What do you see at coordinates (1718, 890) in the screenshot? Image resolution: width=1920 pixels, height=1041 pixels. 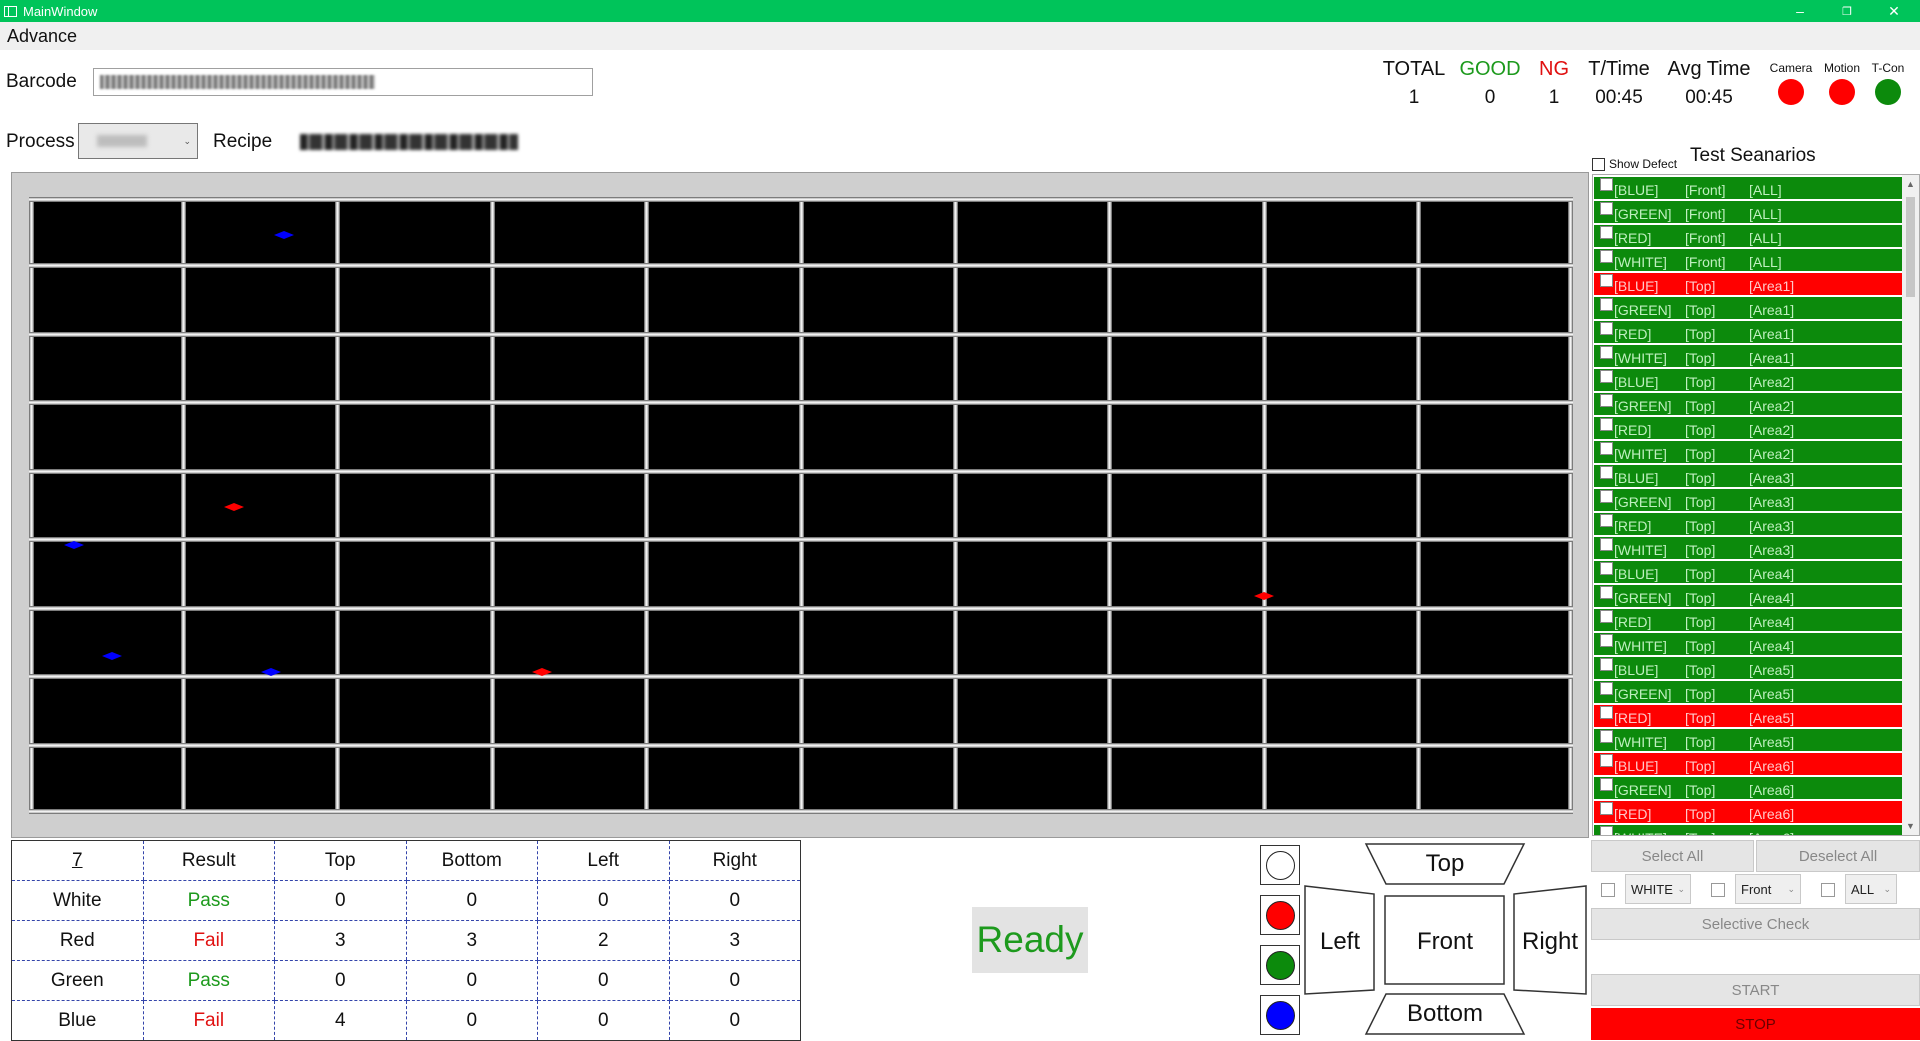 I see `side-filter-checkbox` at bounding box center [1718, 890].